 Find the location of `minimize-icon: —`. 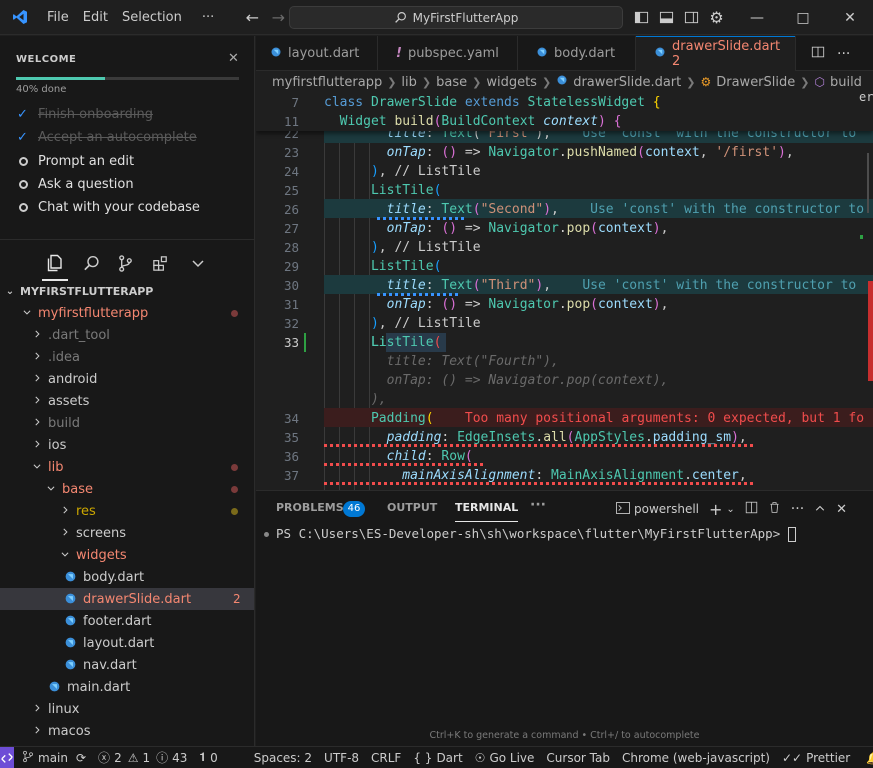

minimize-icon: — is located at coordinates (757, 17).